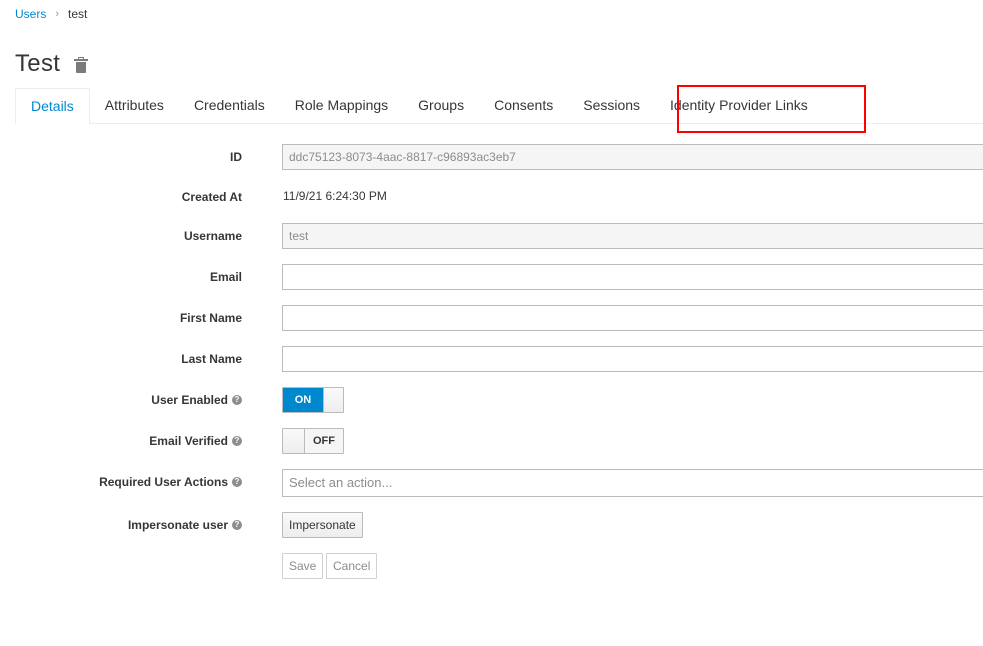 This screenshot has width=983, height=646. Describe the element at coordinates (632, 359) in the screenshot. I see `last-name-field` at that location.